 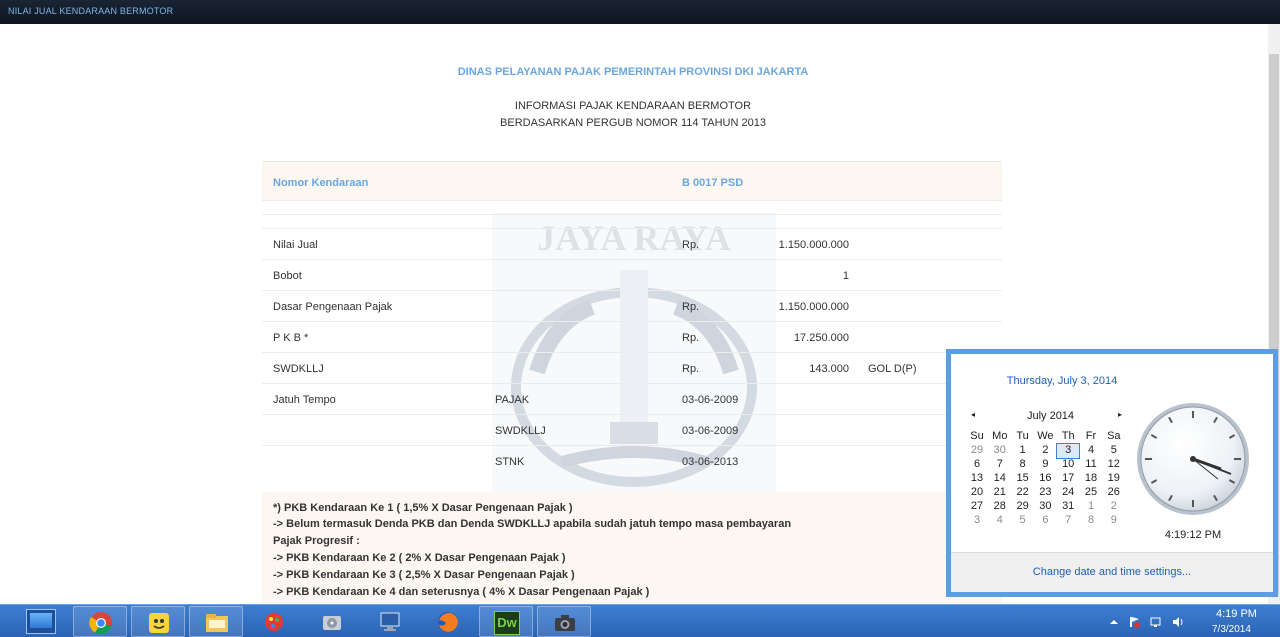 I want to click on row-label: SWDKLLJ, so click(x=298, y=369).